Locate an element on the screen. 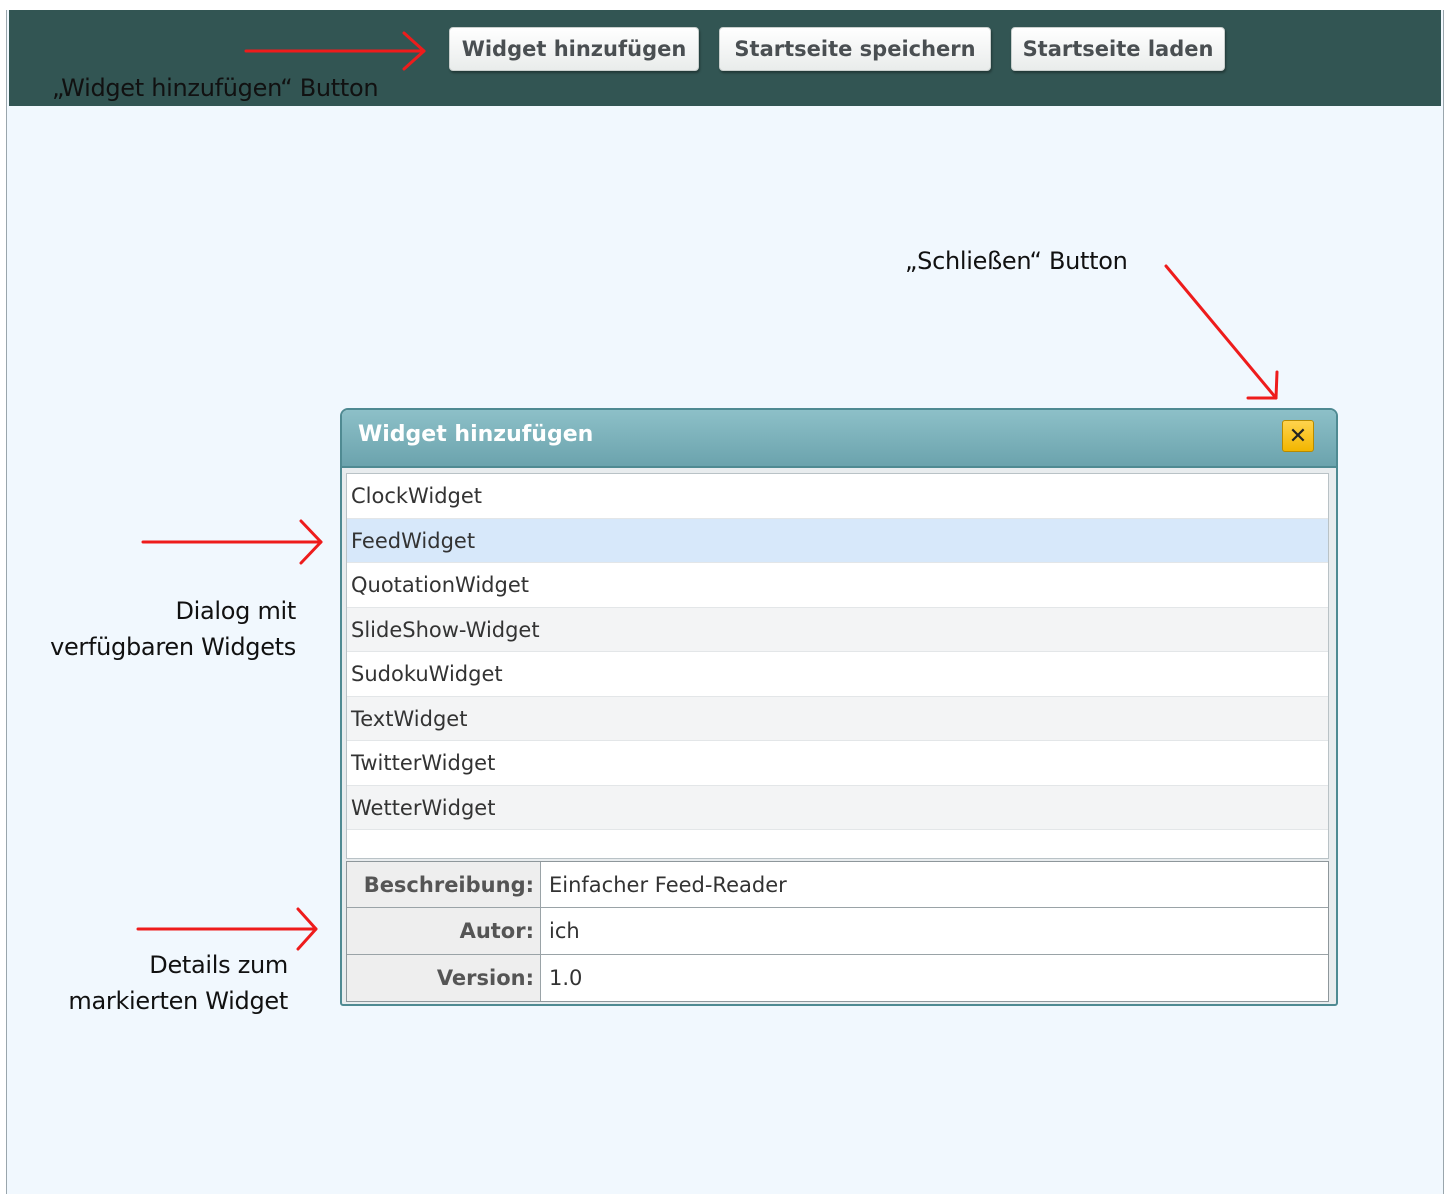 The image size is (1449, 1196). details-row: Beschreibung: Einfacher Feed-Reader is located at coordinates (837, 885).